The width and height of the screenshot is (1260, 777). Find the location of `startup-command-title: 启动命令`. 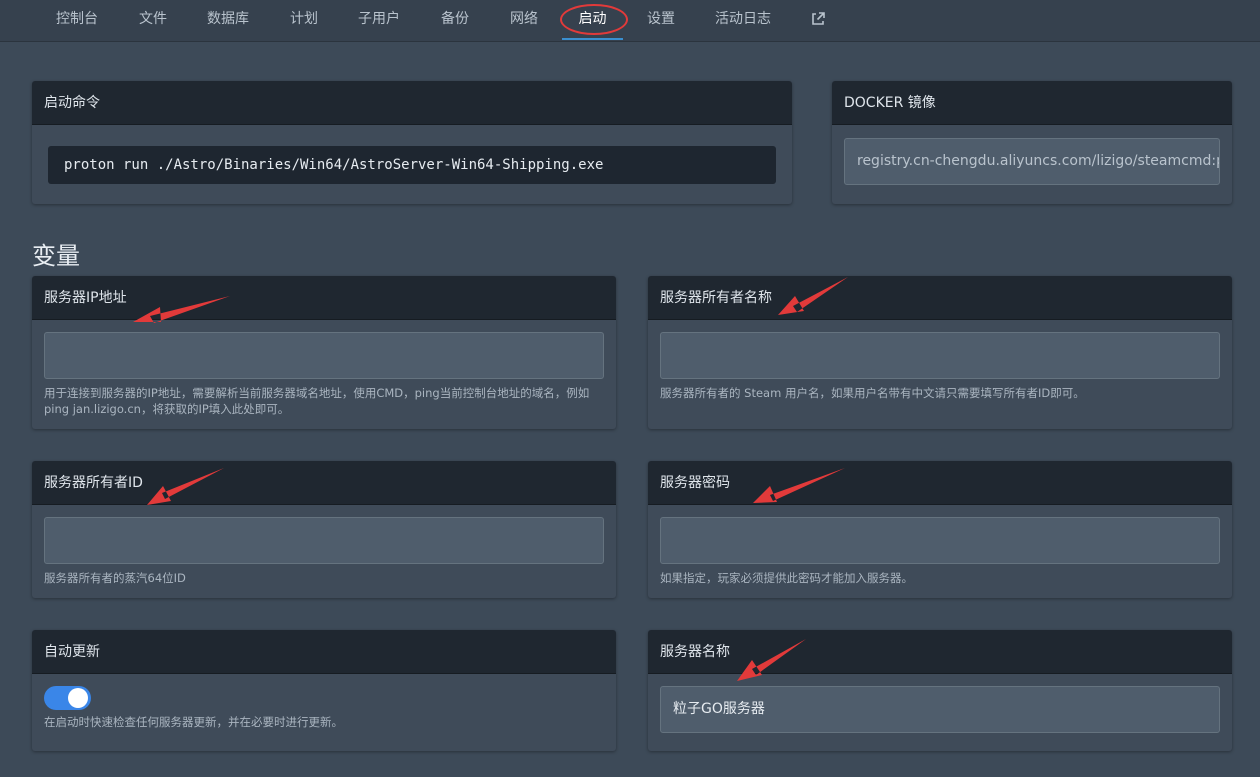

startup-command-title: 启动命令 is located at coordinates (412, 103).